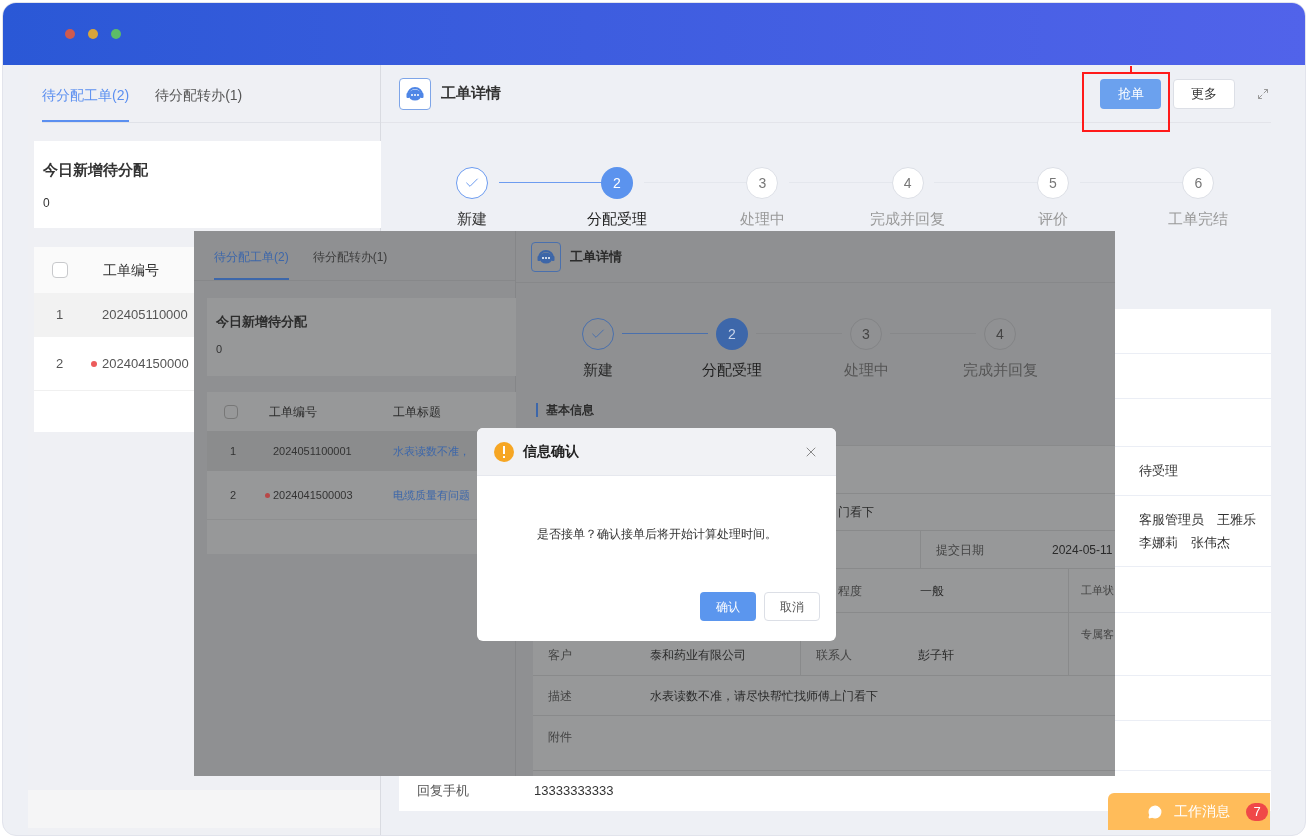  What do you see at coordinates (1171, 519) in the screenshot?
I see `assignee-name: 客服管理员` at bounding box center [1171, 519].